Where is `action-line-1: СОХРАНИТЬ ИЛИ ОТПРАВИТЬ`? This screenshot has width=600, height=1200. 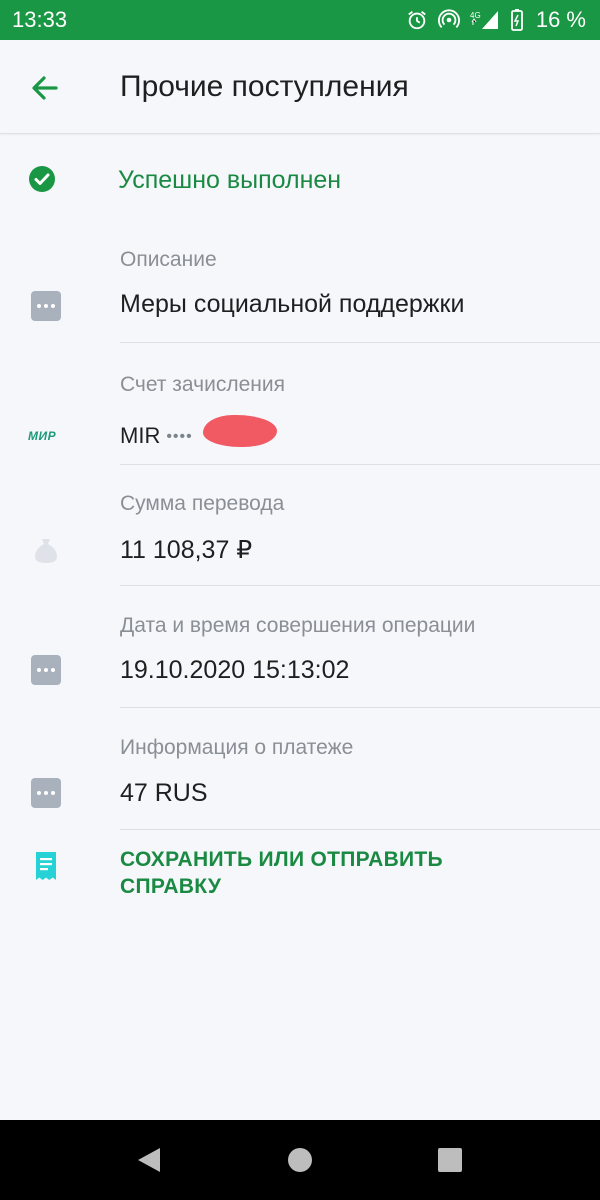
action-line-1: СОХРАНИТЬ ИЛИ ОТПРАВИТЬ is located at coordinates (281, 859).